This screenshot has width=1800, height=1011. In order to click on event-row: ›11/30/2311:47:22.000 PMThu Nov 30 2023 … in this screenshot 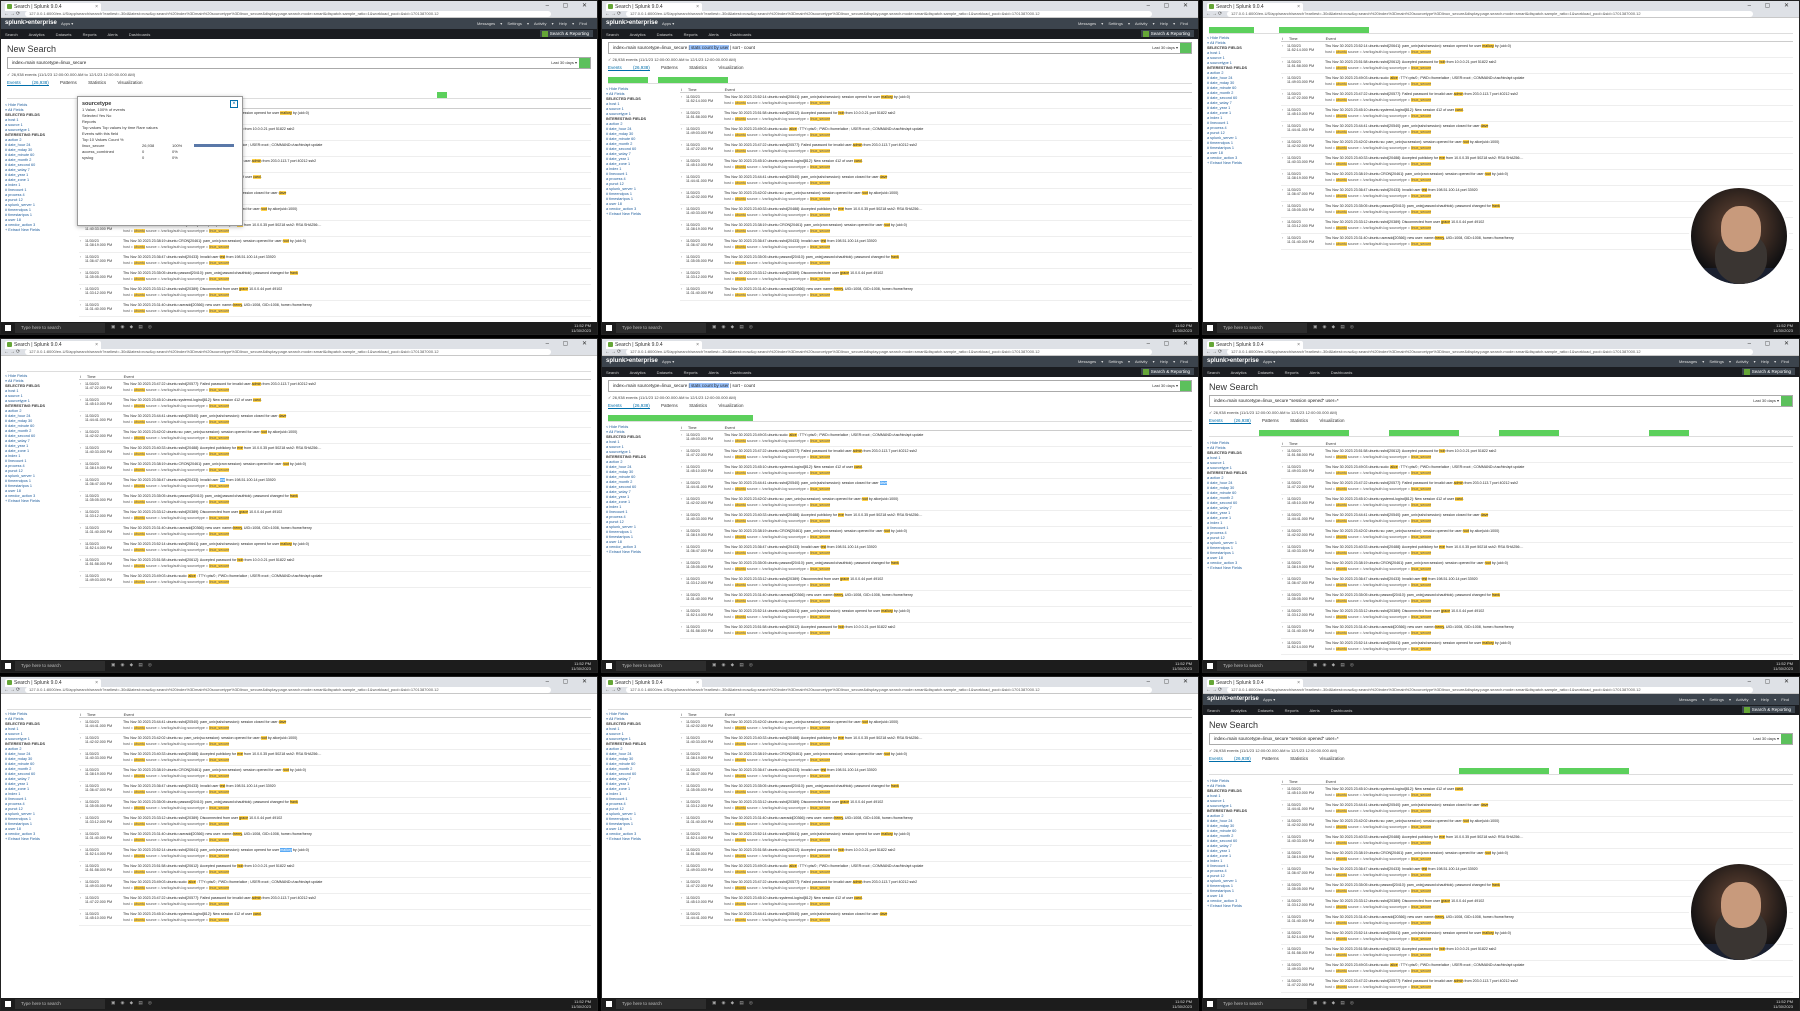, I will do `click(936, 886)`.